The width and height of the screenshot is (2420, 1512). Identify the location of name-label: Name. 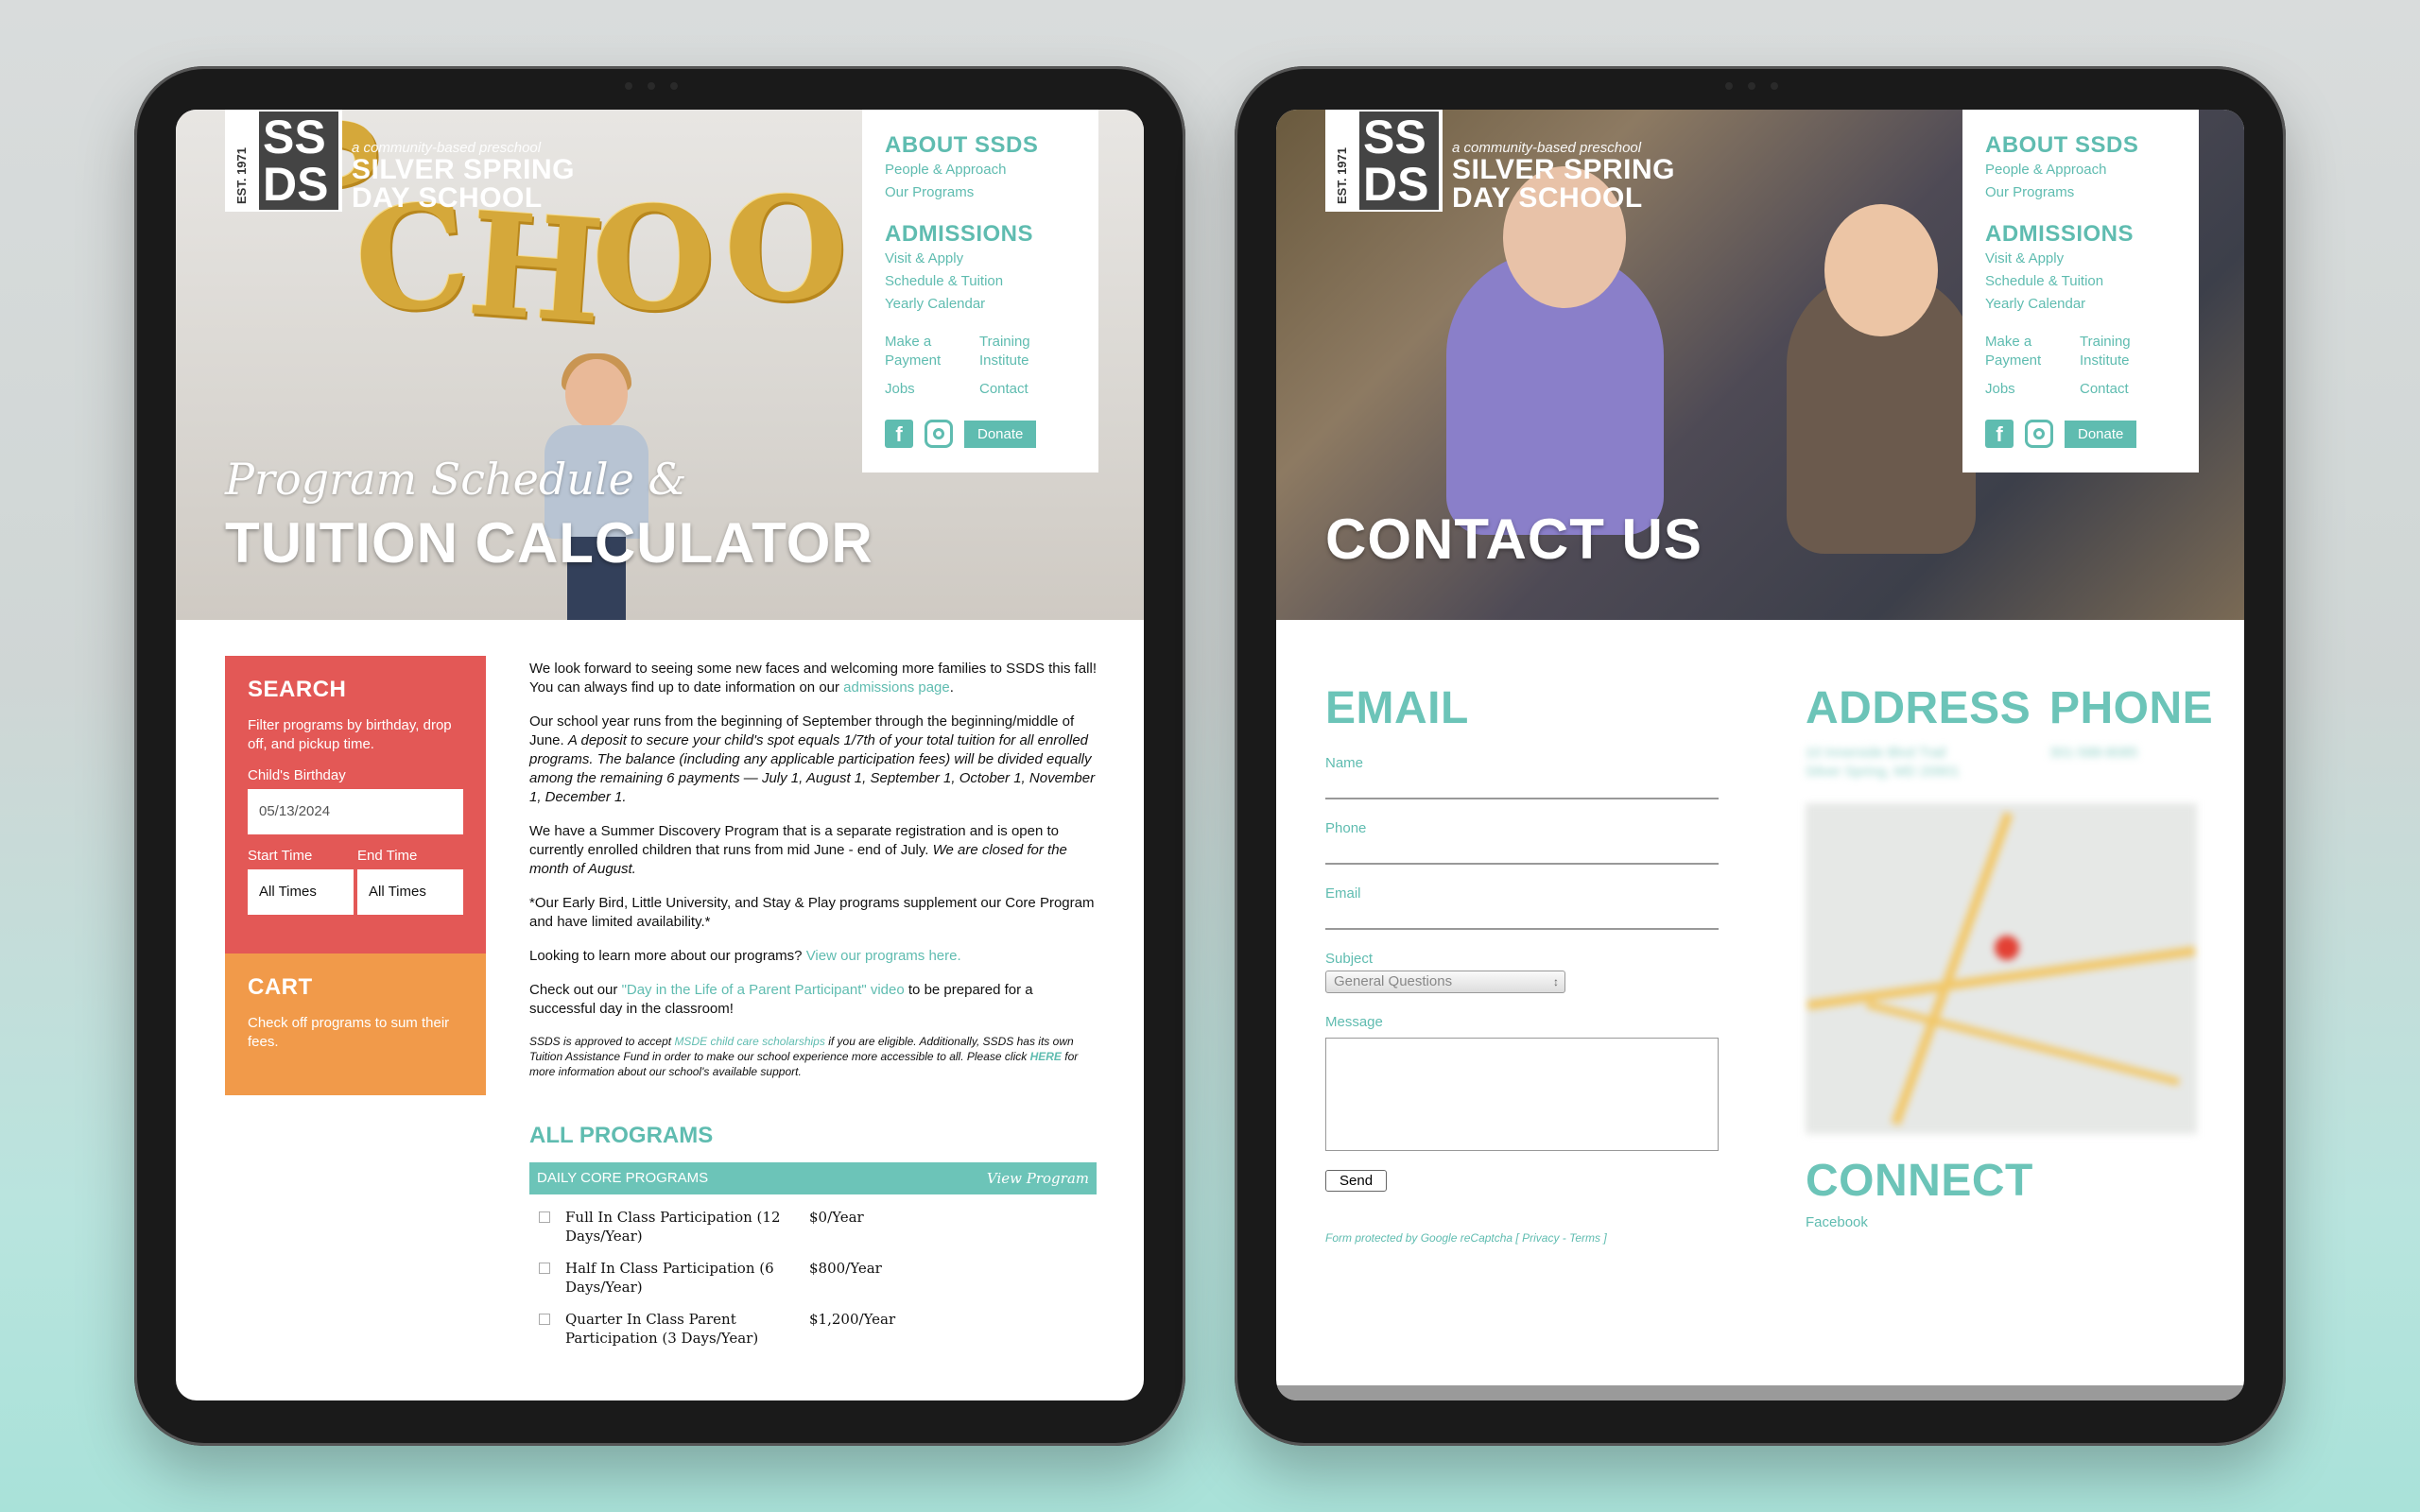
(1345, 763).